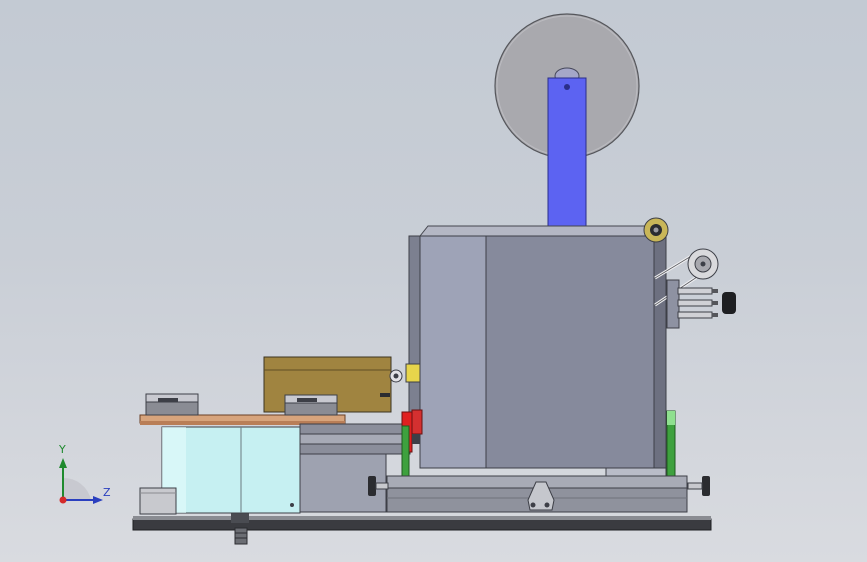 The image size is (867, 562). What do you see at coordinates (422, 523) in the screenshot?
I see `base-plate` at bounding box center [422, 523].